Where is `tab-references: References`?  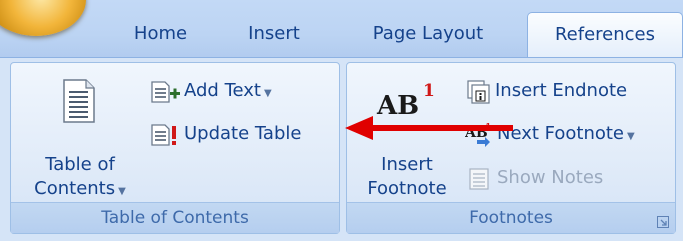
tab-references: References is located at coordinates (605, 35).